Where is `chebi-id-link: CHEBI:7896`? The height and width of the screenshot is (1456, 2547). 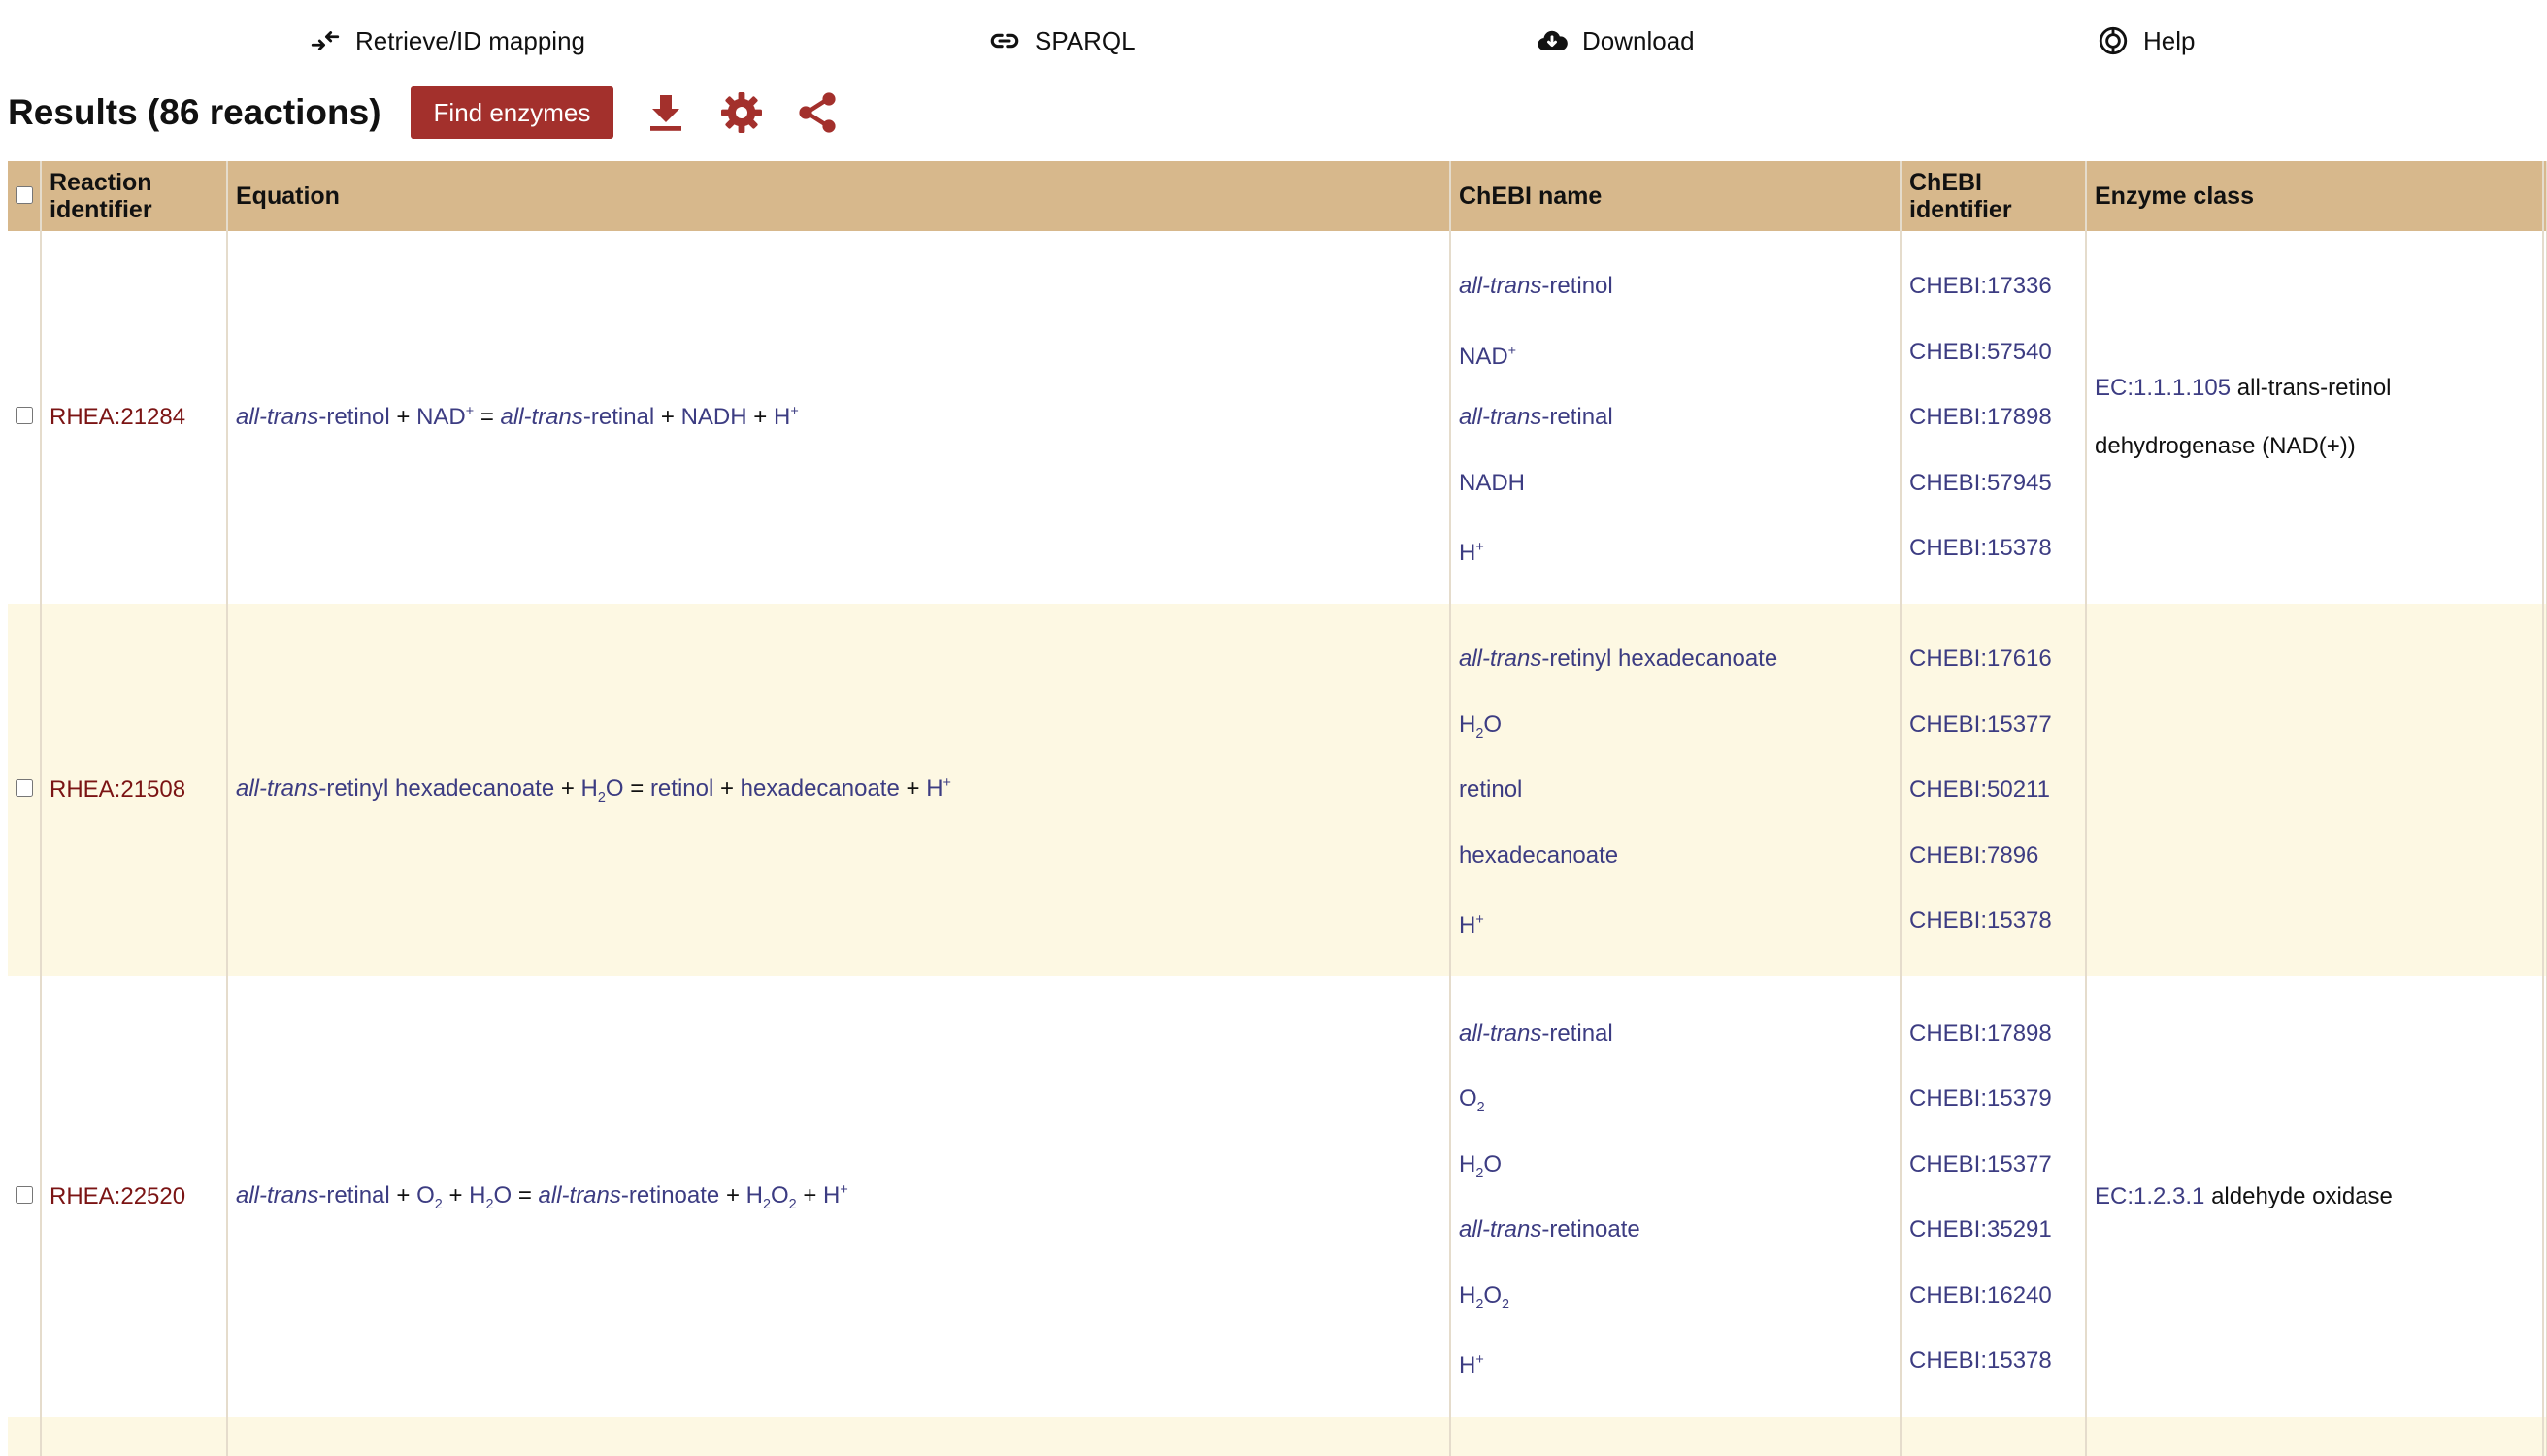 chebi-id-link: CHEBI:7896 is located at coordinates (1974, 856).